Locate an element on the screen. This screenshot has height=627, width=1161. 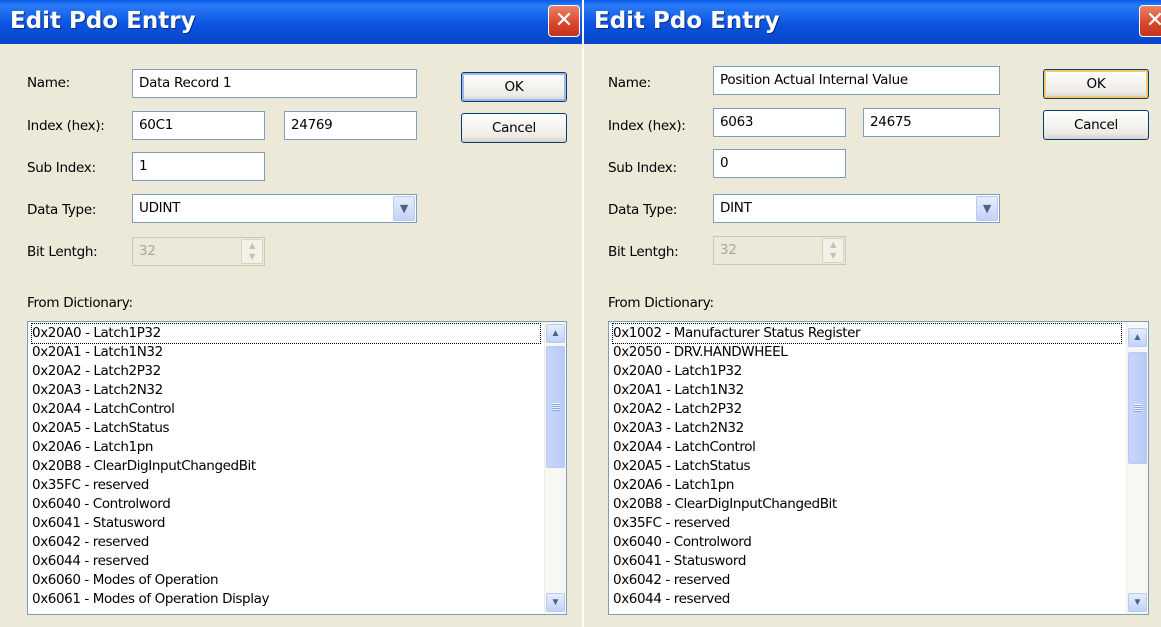
index-dec-field: 24769 is located at coordinates (350, 125).